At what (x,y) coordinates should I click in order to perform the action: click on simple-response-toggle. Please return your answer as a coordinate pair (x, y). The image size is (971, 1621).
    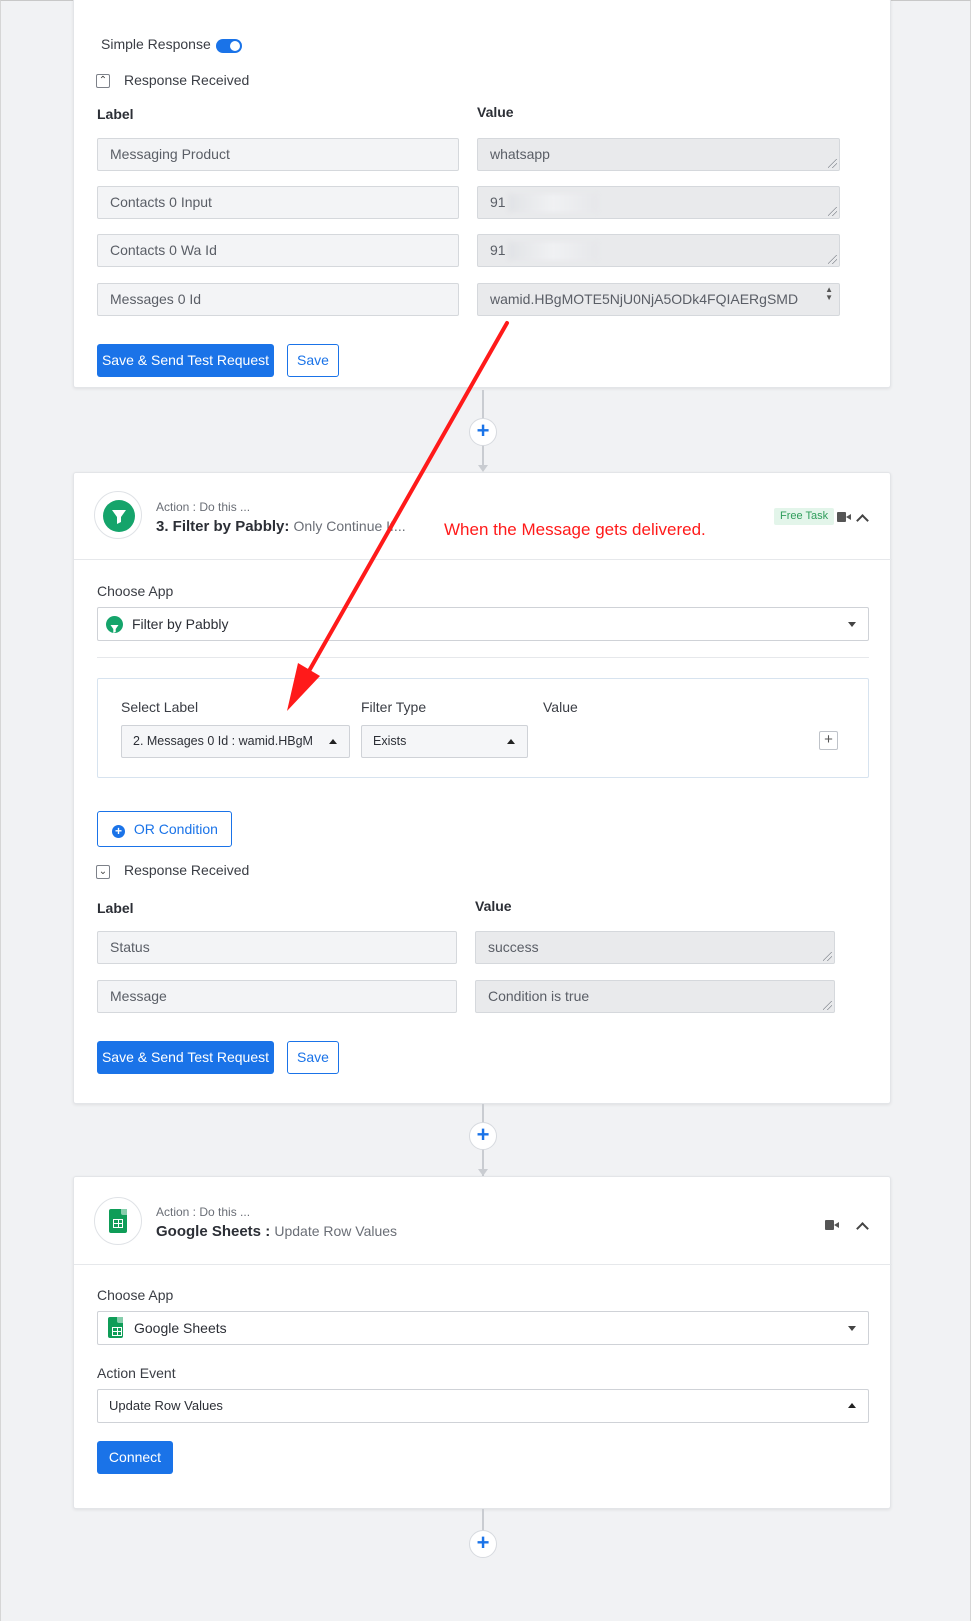
    Looking at the image, I should click on (229, 46).